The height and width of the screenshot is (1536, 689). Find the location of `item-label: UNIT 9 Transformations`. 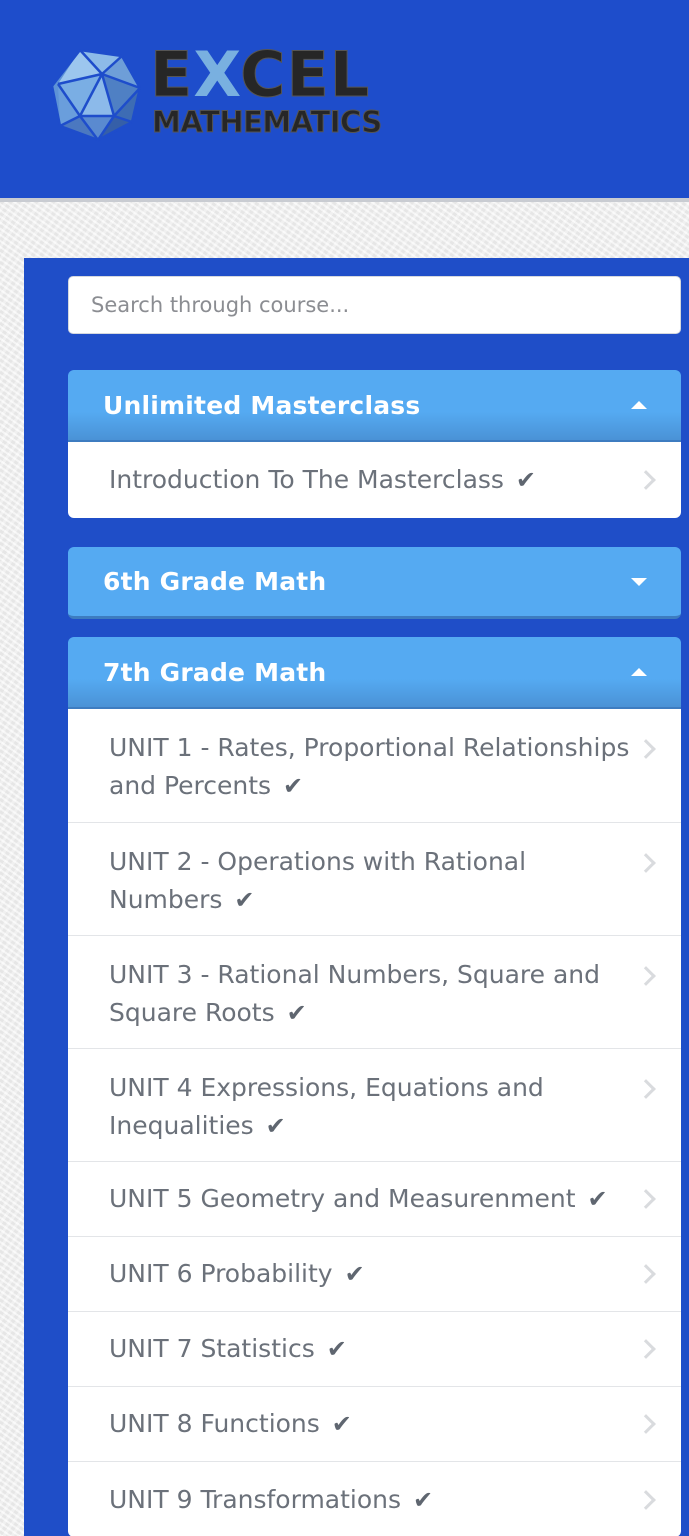

item-label: UNIT 9 Transformations is located at coordinates (255, 1499).